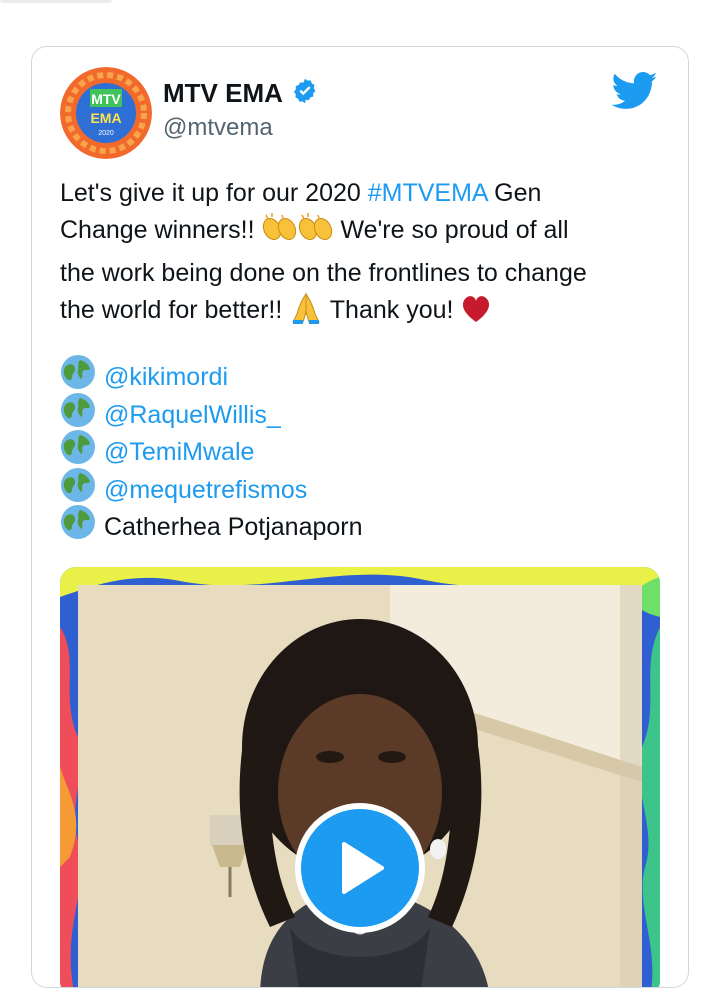  I want to click on author-name-row: MTV EMA, so click(241, 93).